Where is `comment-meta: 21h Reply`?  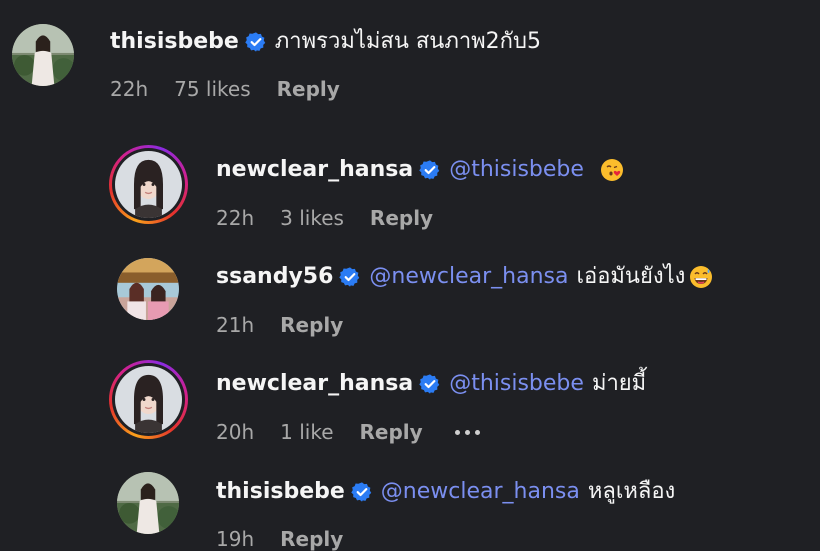 comment-meta: 21h Reply is located at coordinates (292, 325).